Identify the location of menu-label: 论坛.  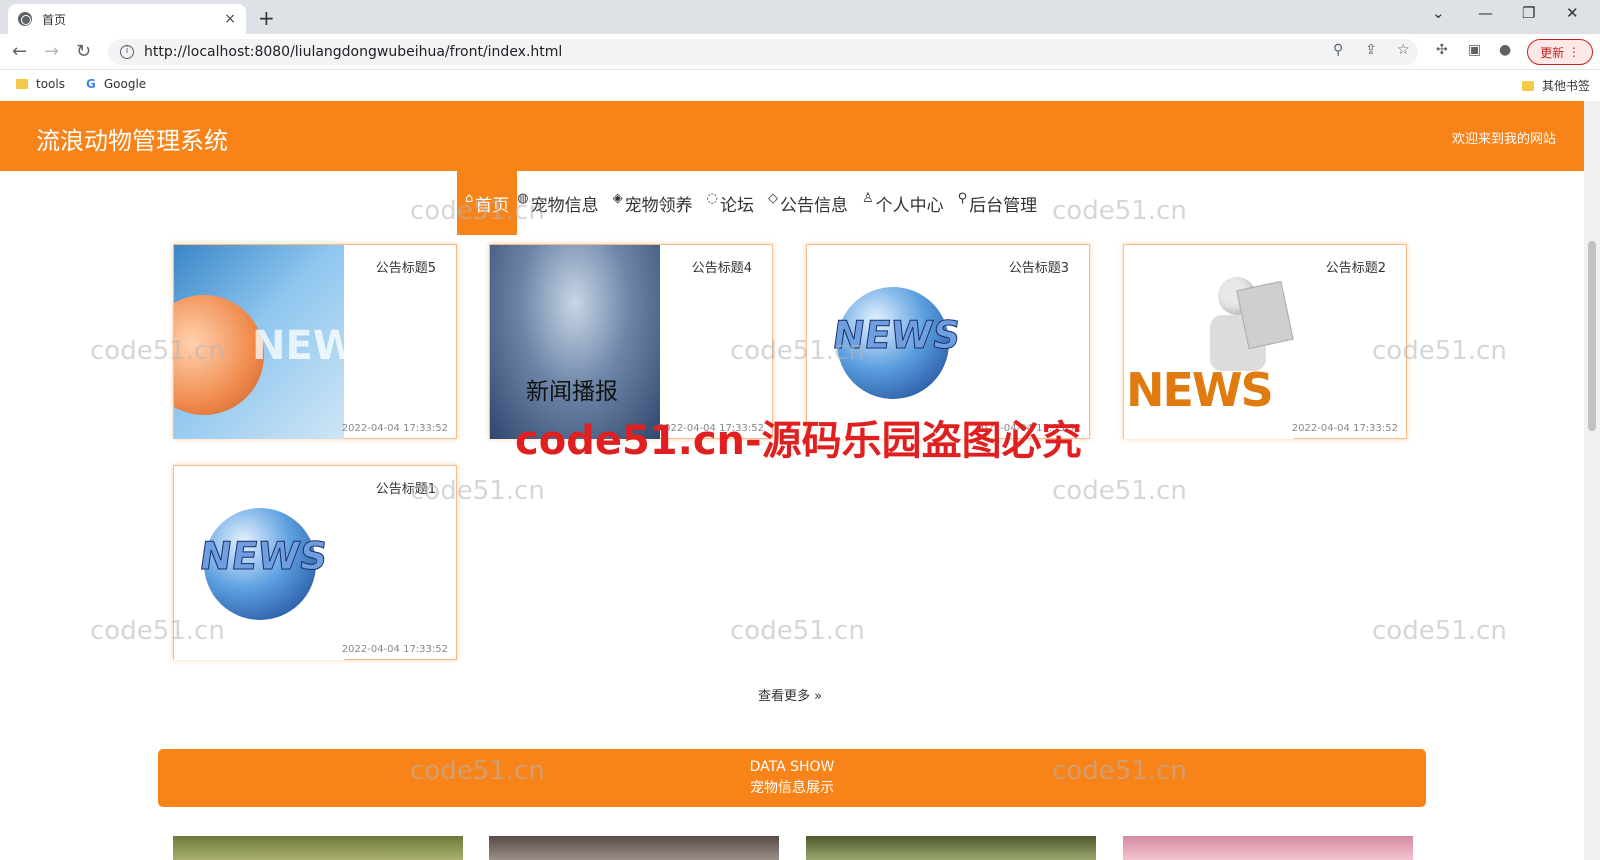
(736, 206).